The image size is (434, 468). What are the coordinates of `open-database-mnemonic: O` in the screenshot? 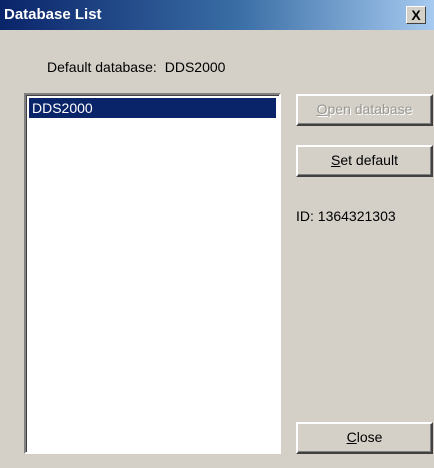 It's located at (322, 109).